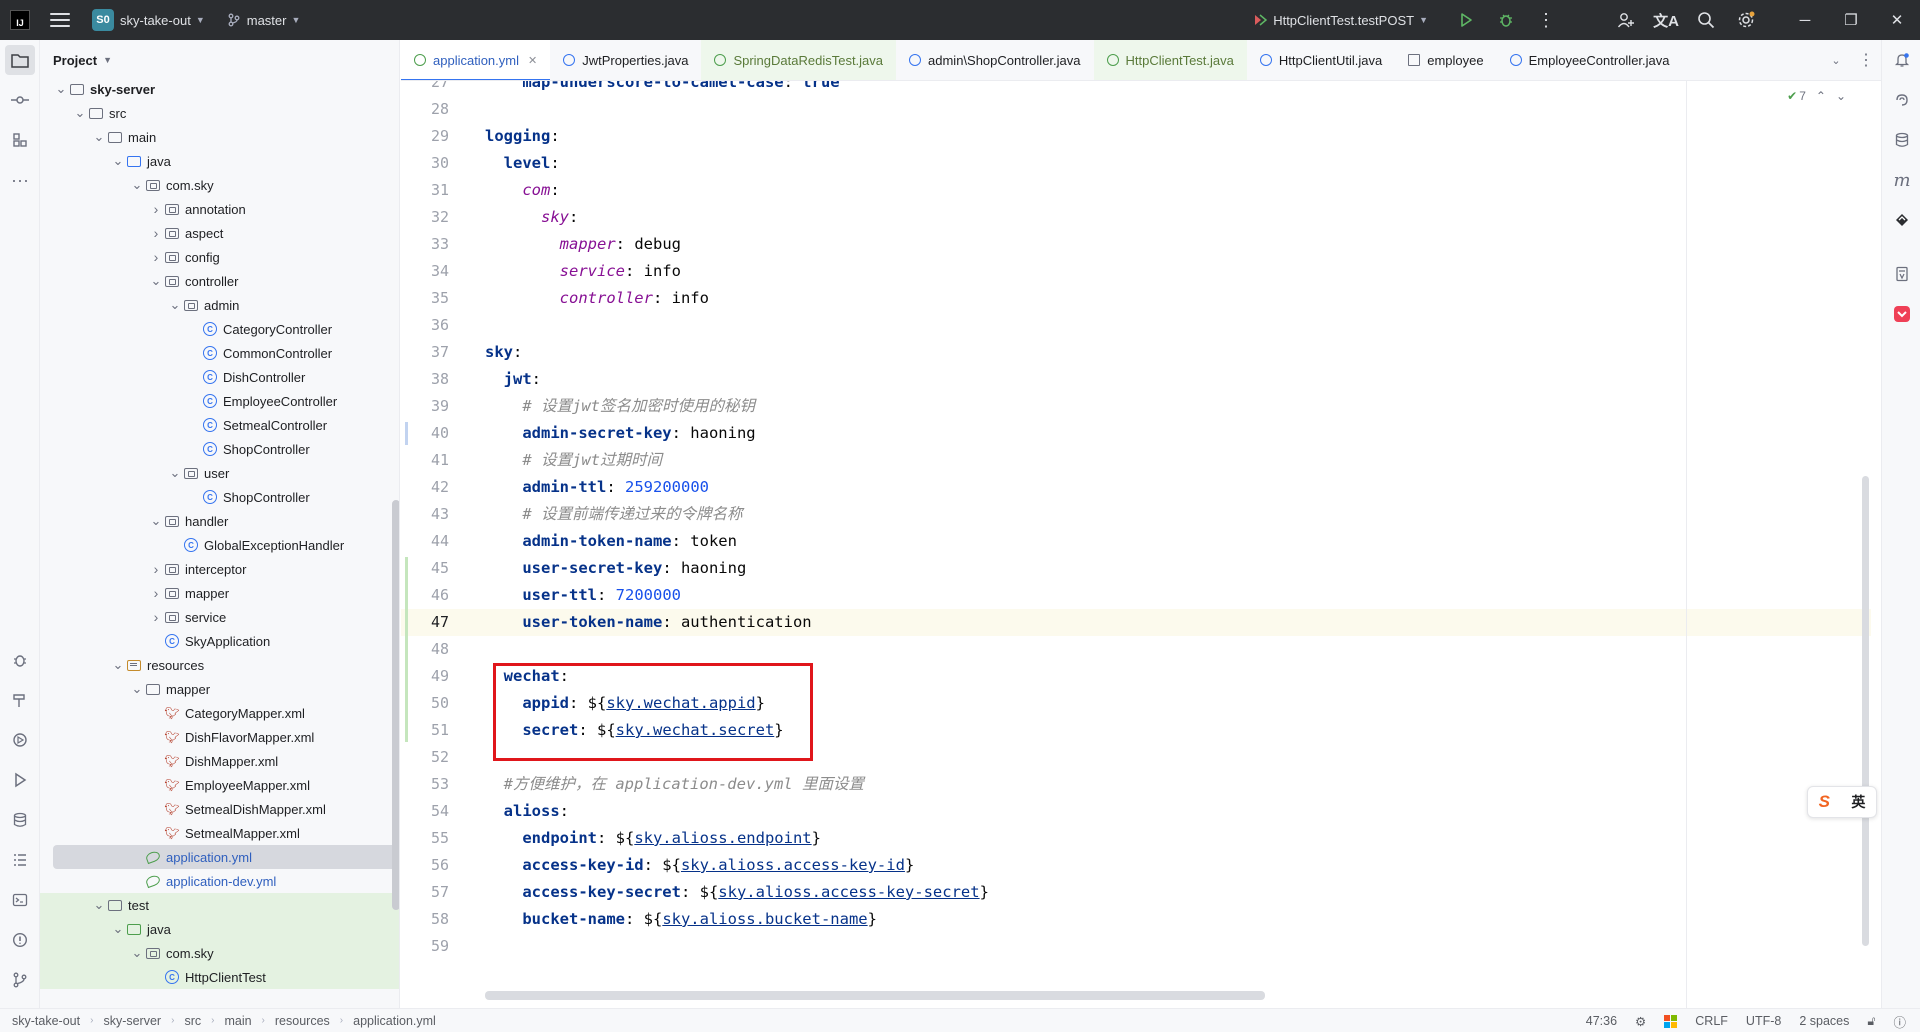 Image resolution: width=1920 pixels, height=1033 pixels. I want to click on git-tool-icon, so click(20, 980).